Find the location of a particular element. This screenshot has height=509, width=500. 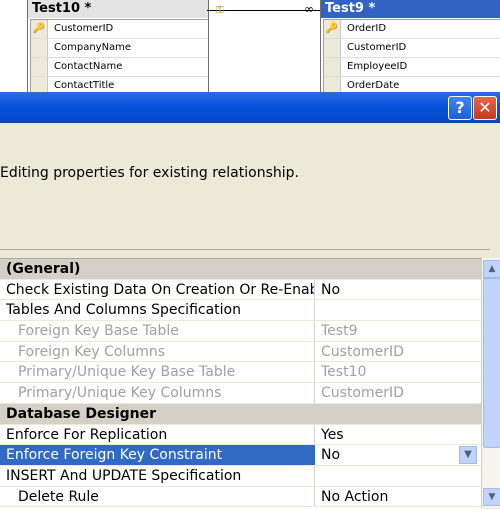

column-name: OrderDate is located at coordinates (373, 85).